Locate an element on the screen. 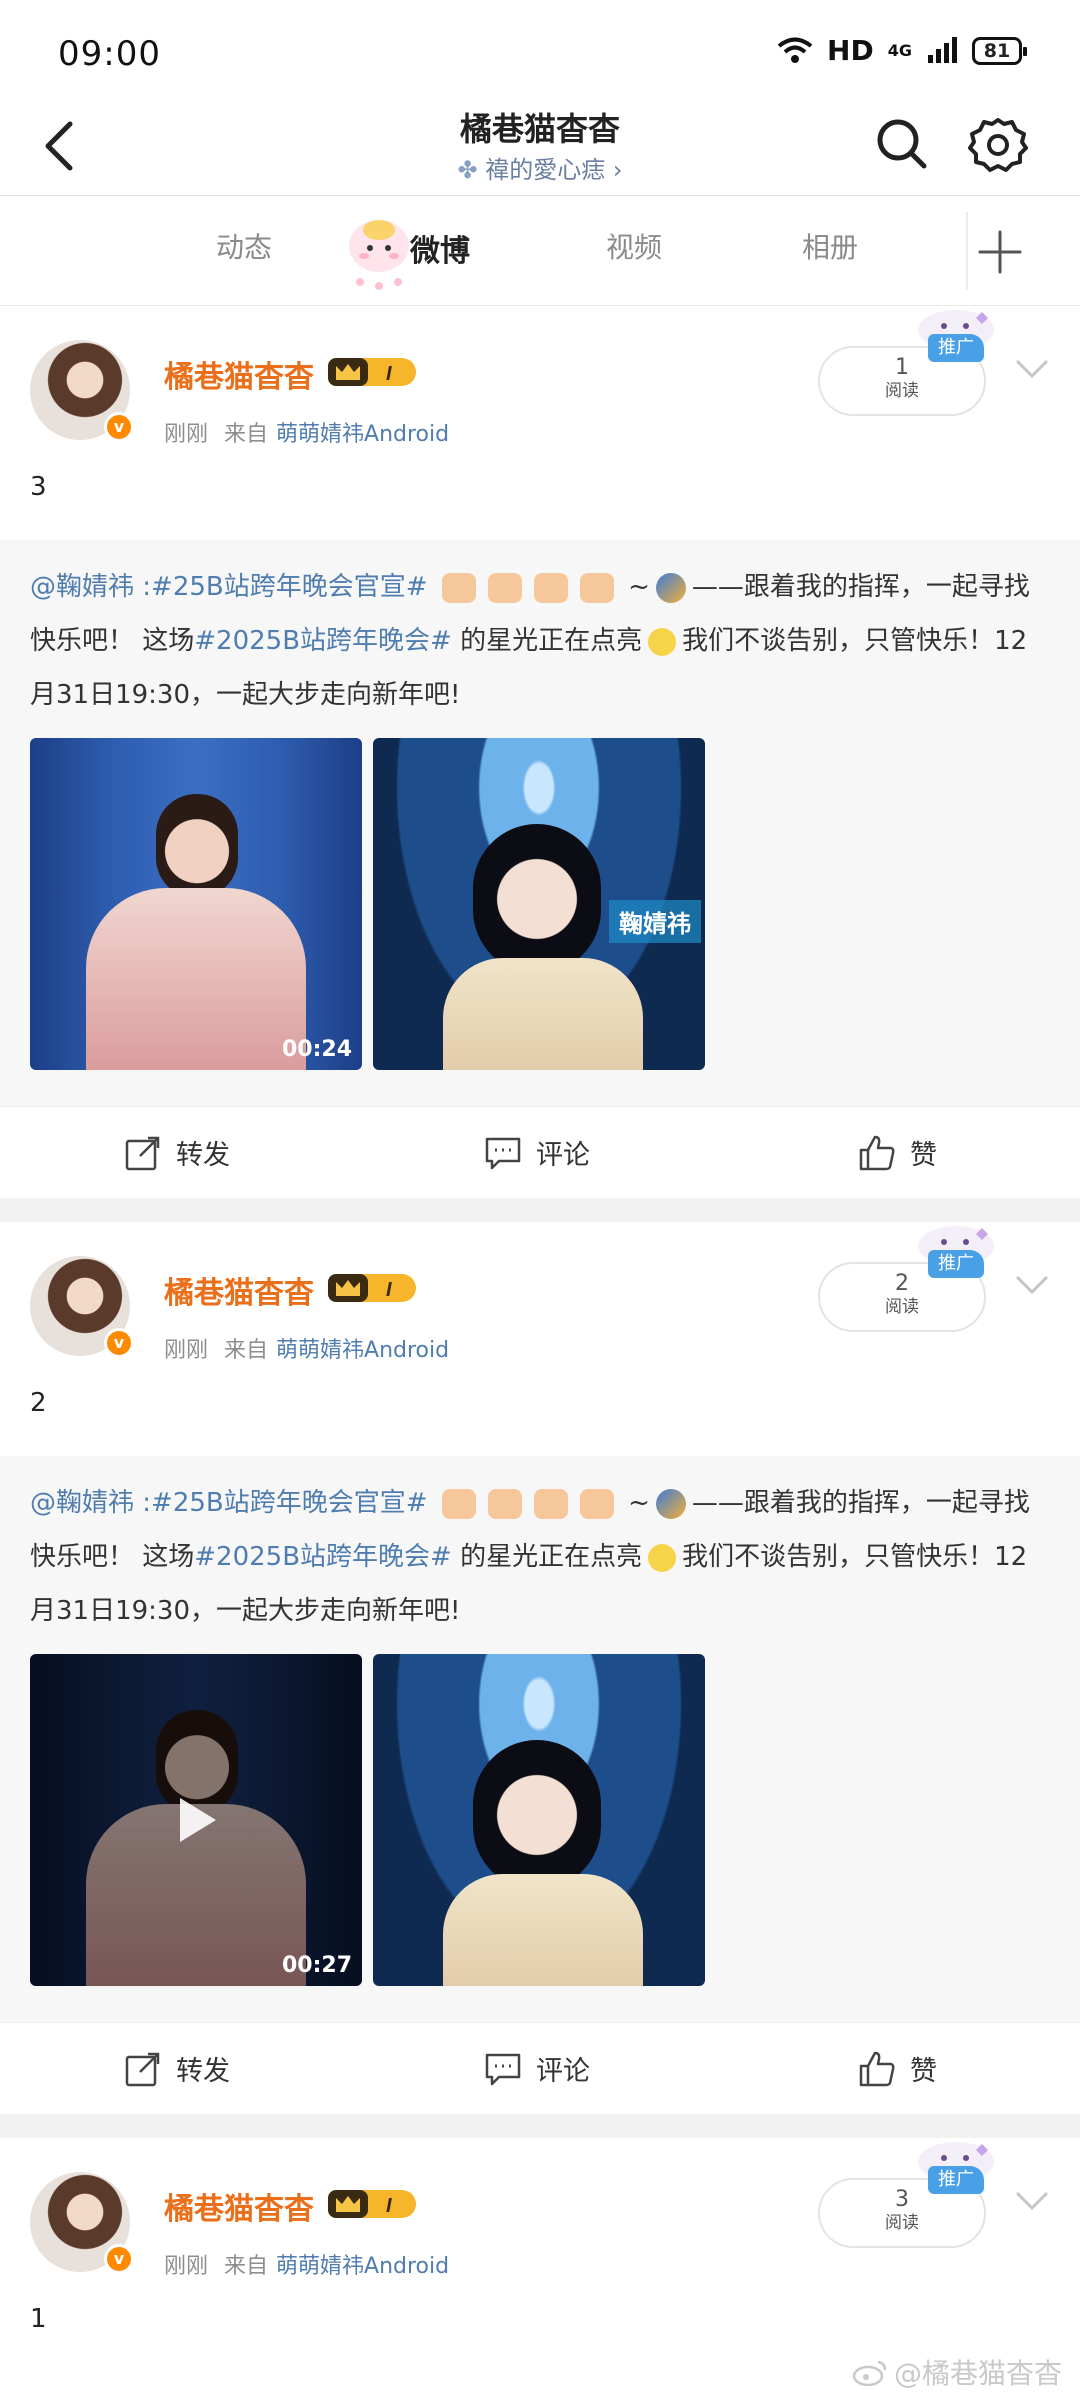 The height and width of the screenshot is (2400, 1080). weibo-logo-icon is located at coordinates (869, 2373).